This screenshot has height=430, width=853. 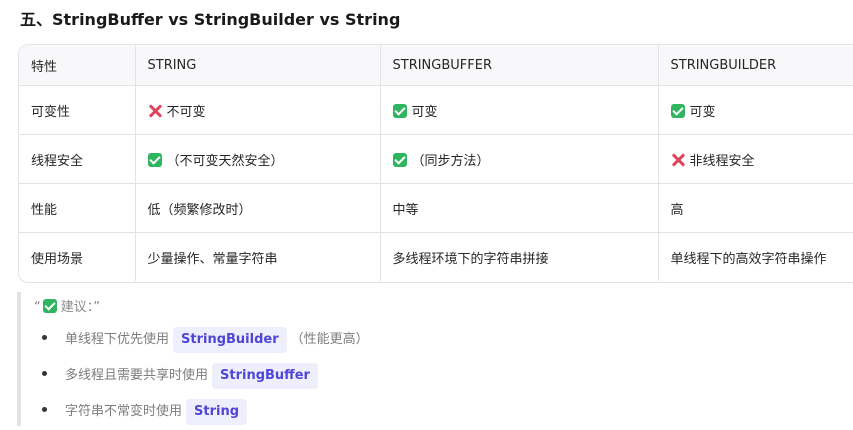 What do you see at coordinates (258, 208) in the screenshot?
I see `cell-string: 低（频繁修改时）` at bounding box center [258, 208].